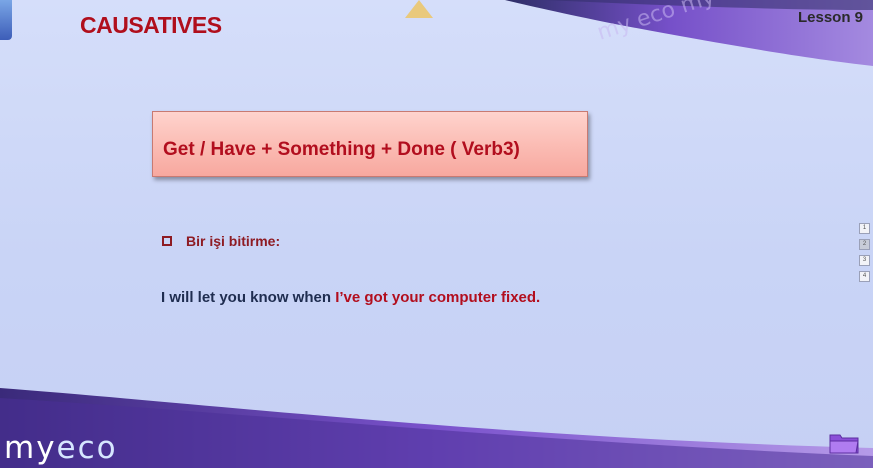  Describe the element at coordinates (844, 443) in the screenshot. I see `folder-icon` at that location.